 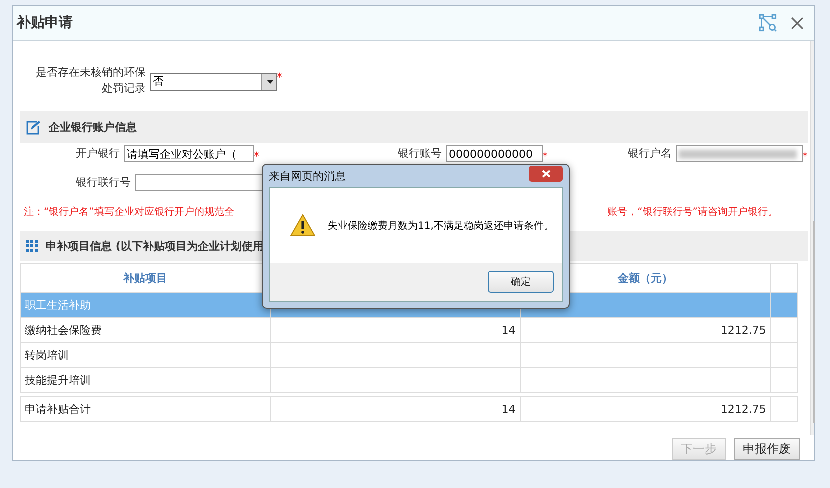 I want to click on section-title: 企业银行账户信息, so click(x=93, y=127).